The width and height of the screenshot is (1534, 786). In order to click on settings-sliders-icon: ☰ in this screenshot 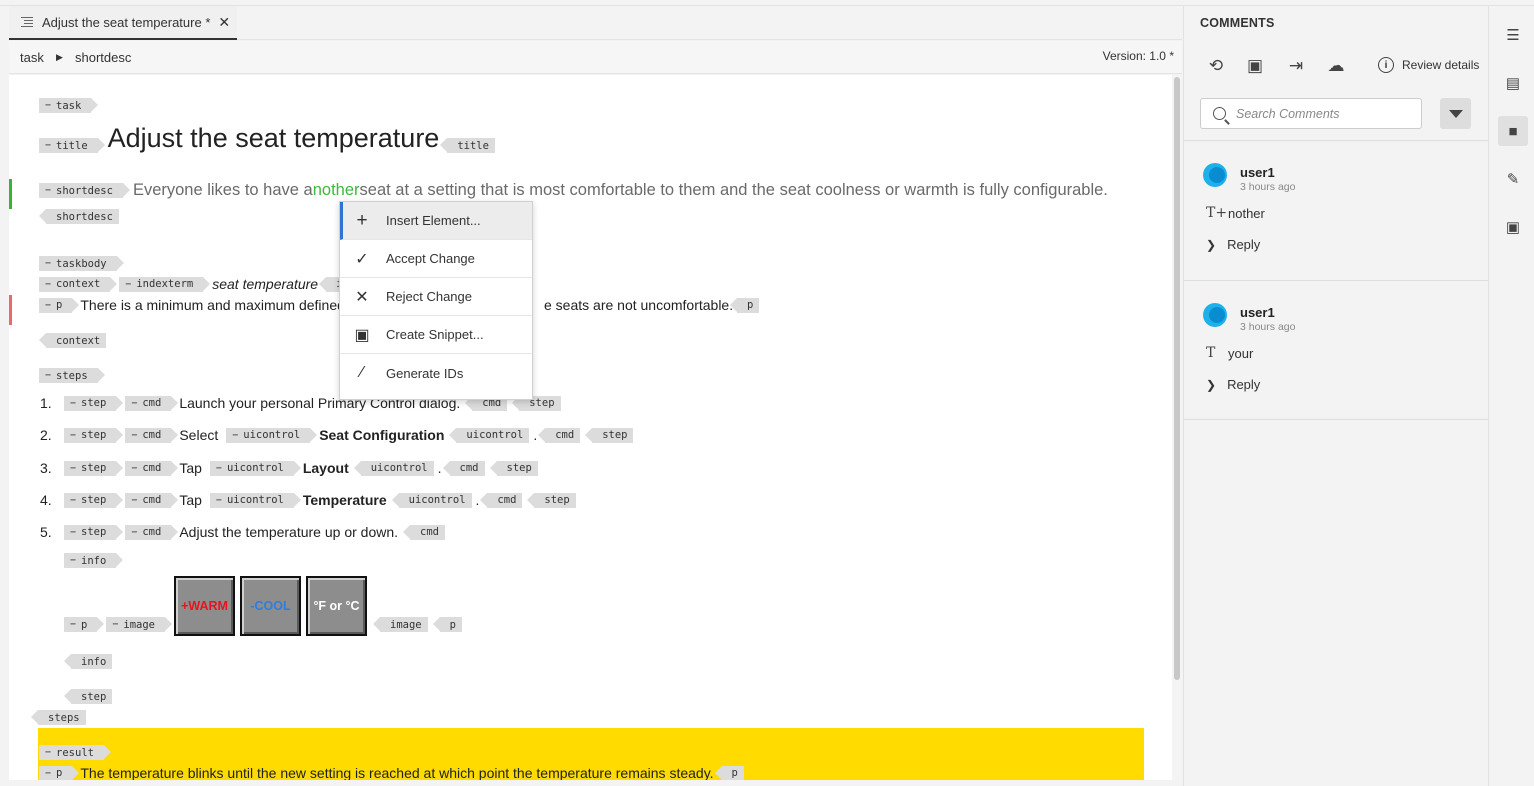, I will do `click(1513, 35)`.